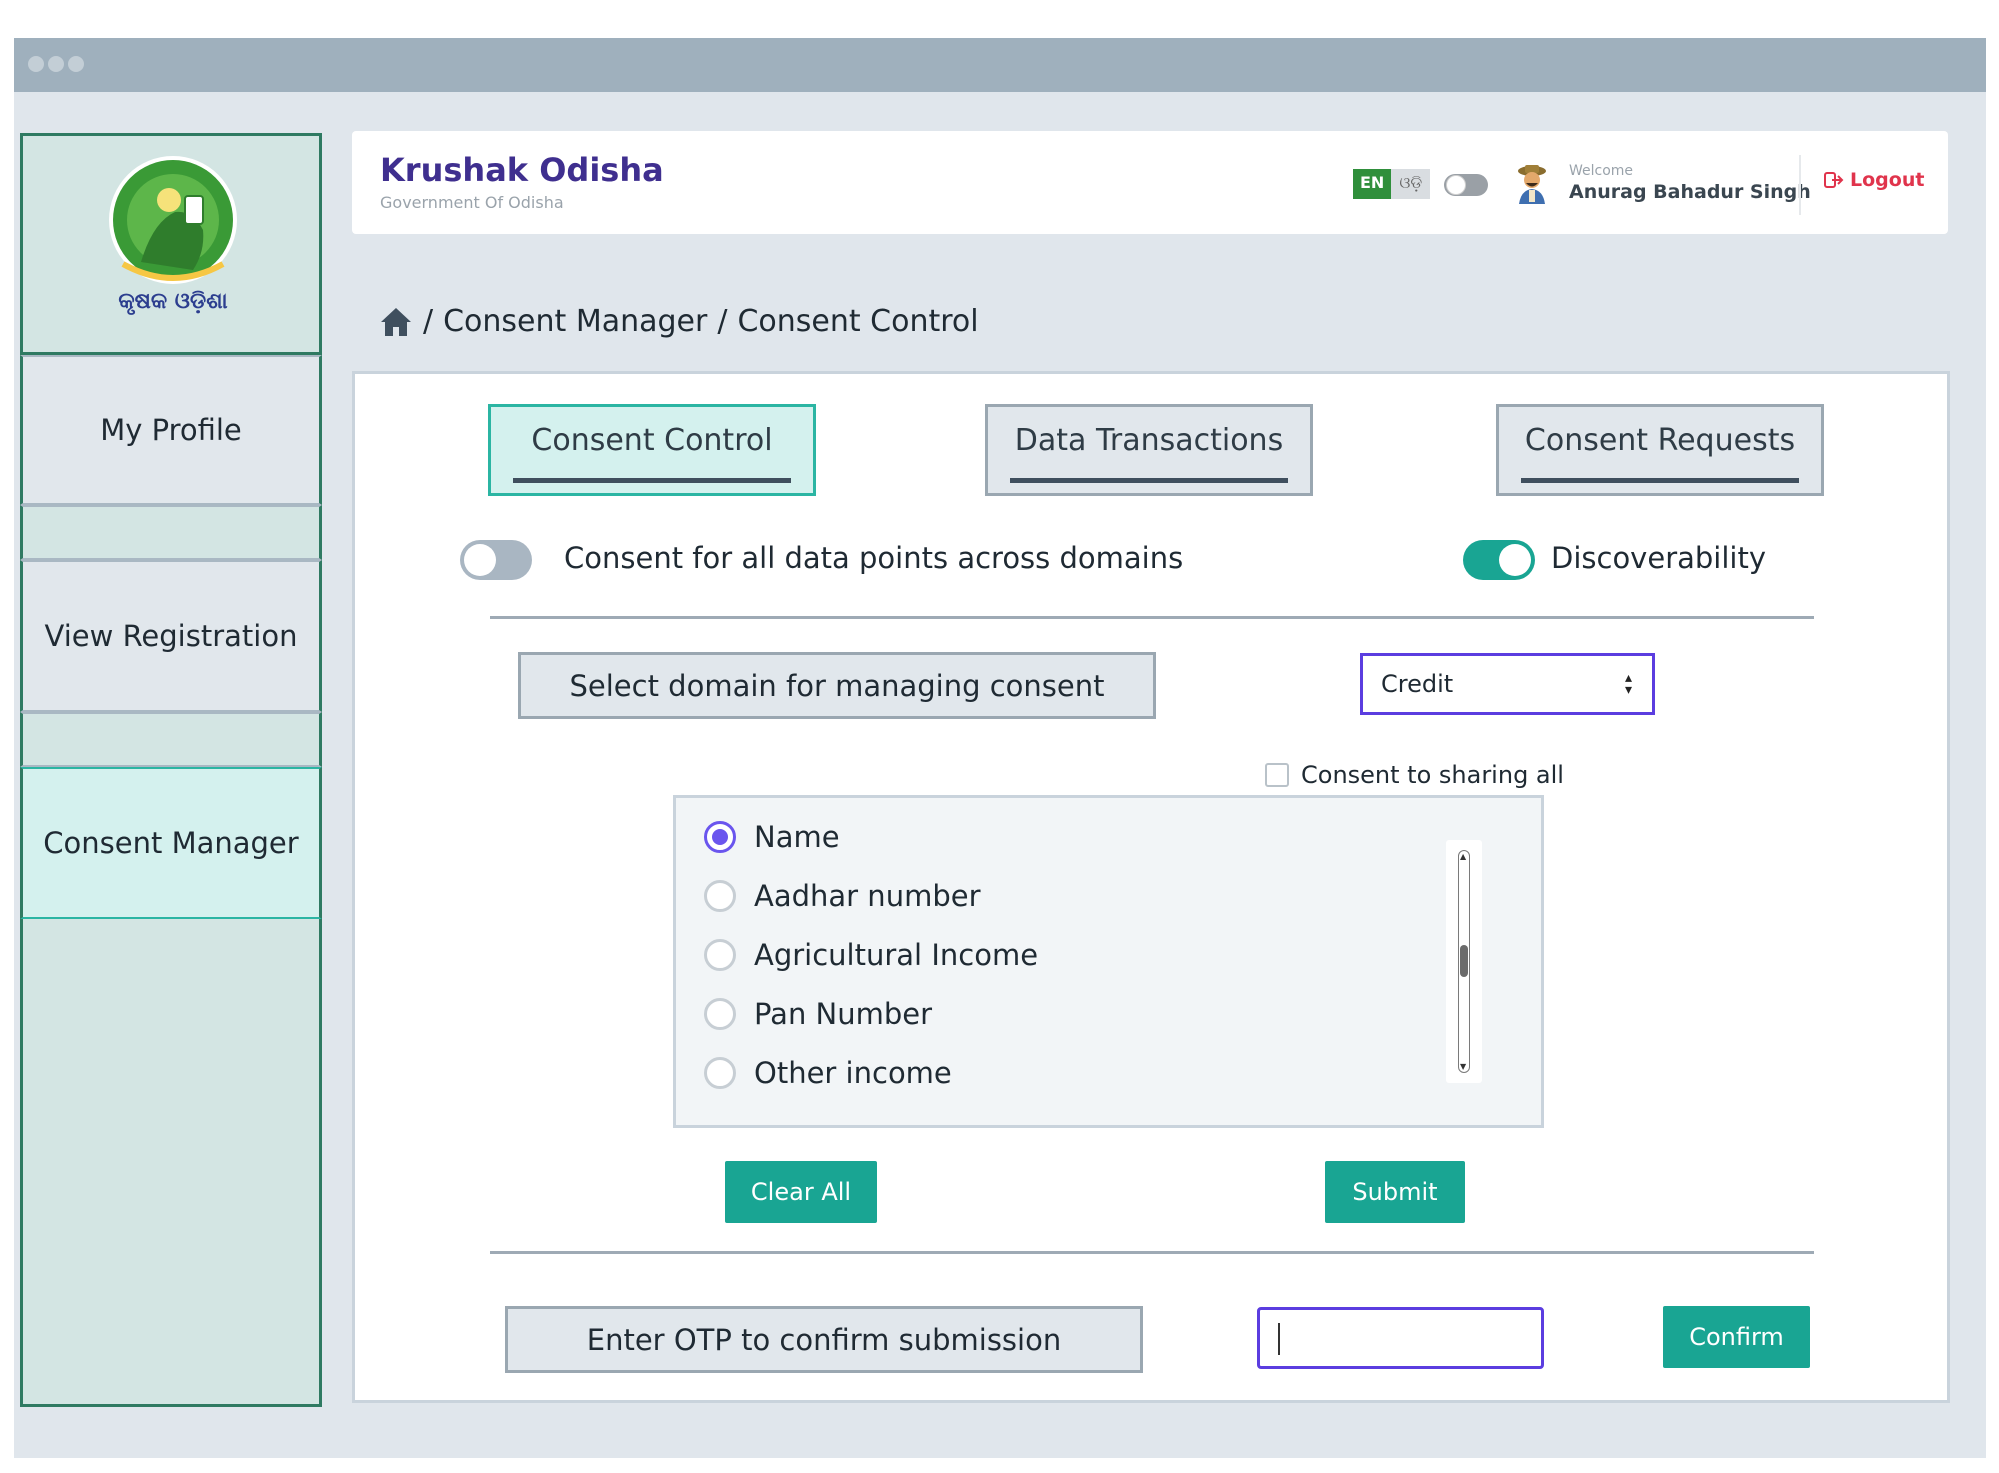 This screenshot has width=1999, height=1473. I want to click on lang-odia-option: ଓଡ଼ି, so click(1411, 184).